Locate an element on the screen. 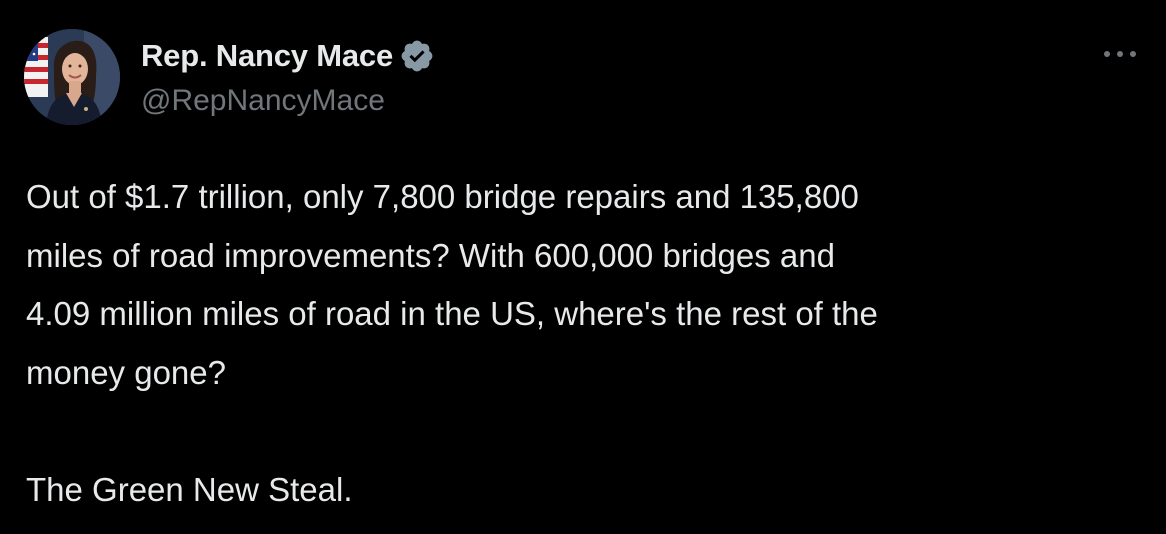 The width and height of the screenshot is (1166, 534). tweet-text-closing: The Green New Steal. is located at coordinates (189, 489).